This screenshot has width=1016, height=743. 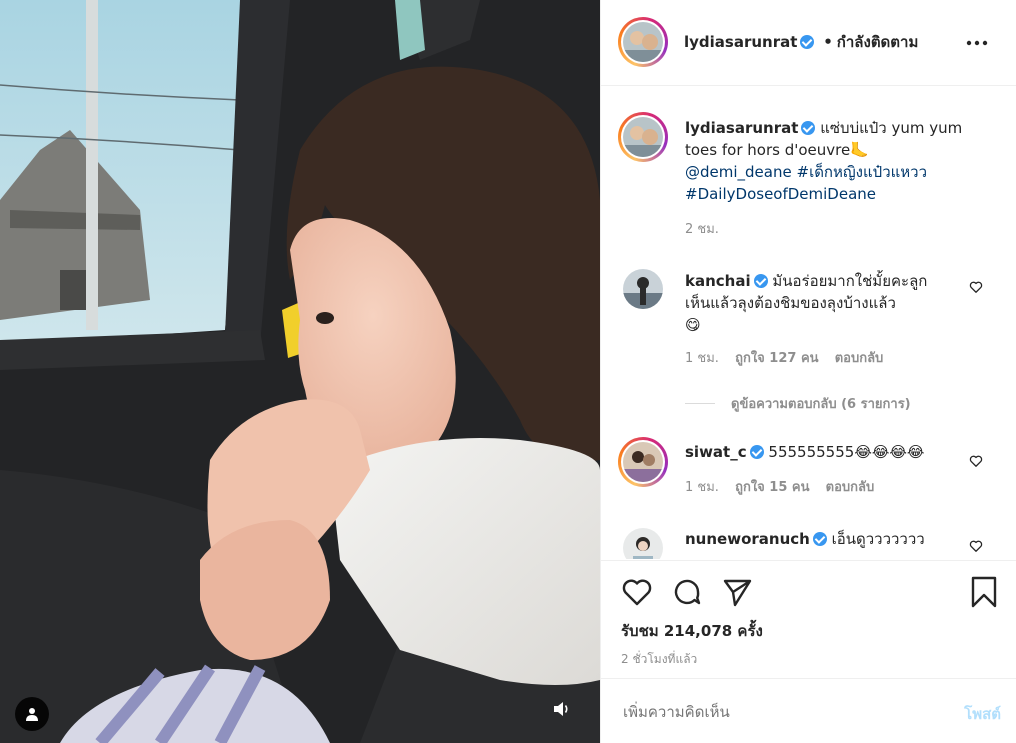 I want to click on share-paper-plane-icon, so click(x=737, y=592).